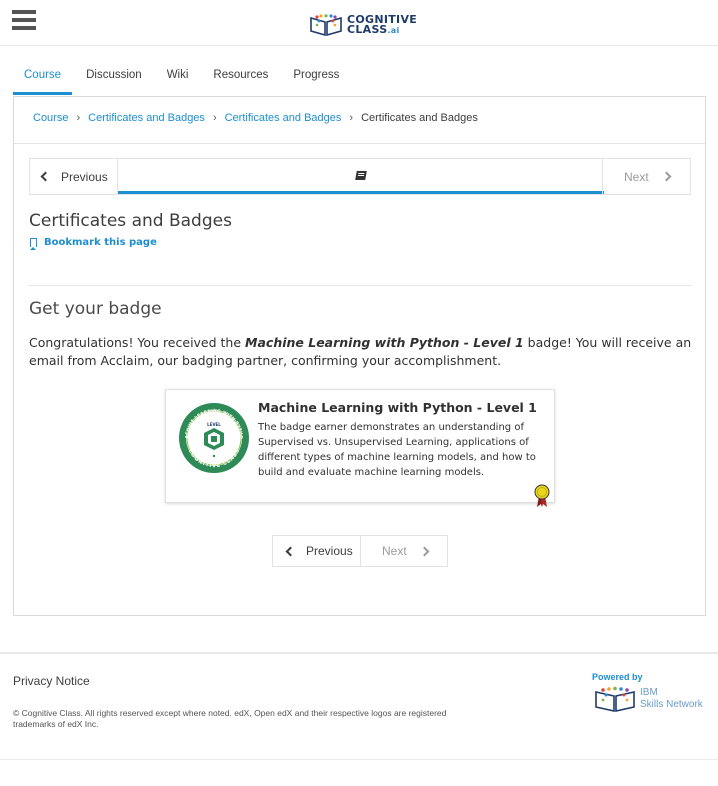 The width and height of the screenshot is (718, 786). I want to click on bottom-sequence-nav: Previous Next, so click(360, 551).